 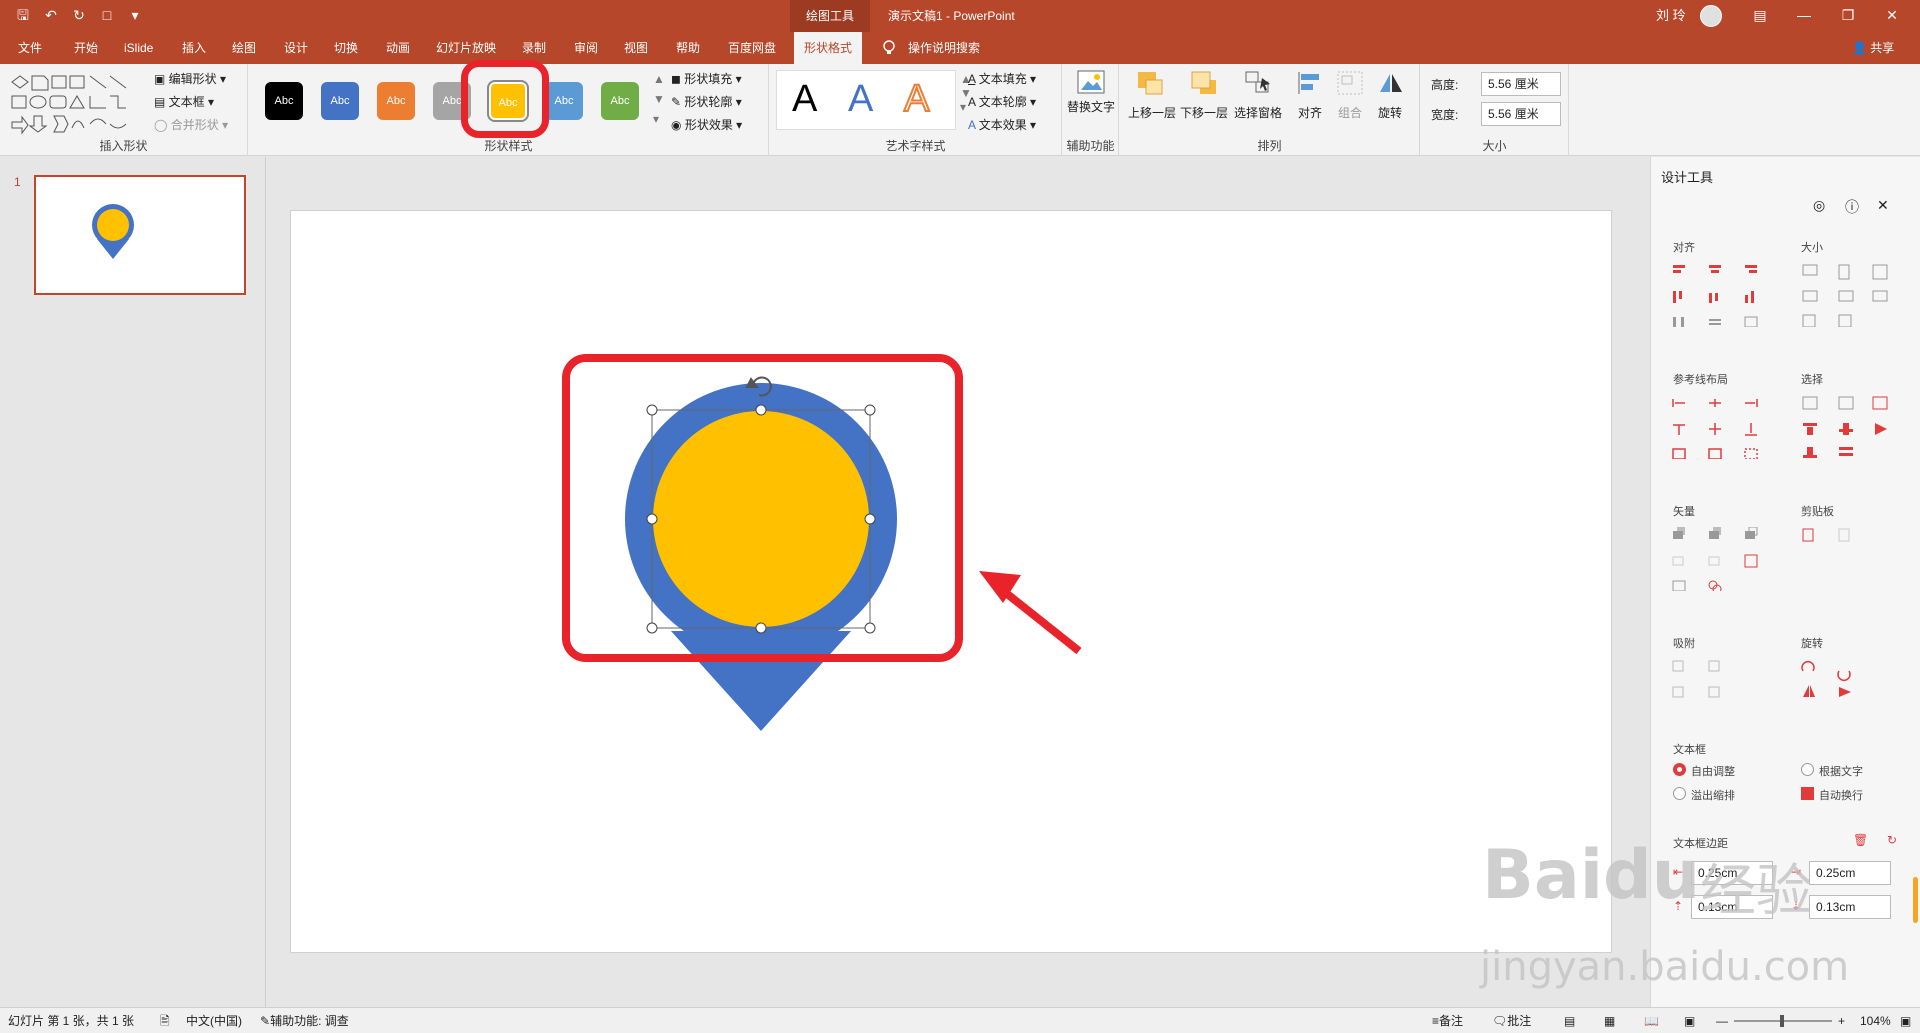 What do you see at coordinates (1350, 83) in the screenshot?
I see `group-icon` at bounding box center [1350, 83].